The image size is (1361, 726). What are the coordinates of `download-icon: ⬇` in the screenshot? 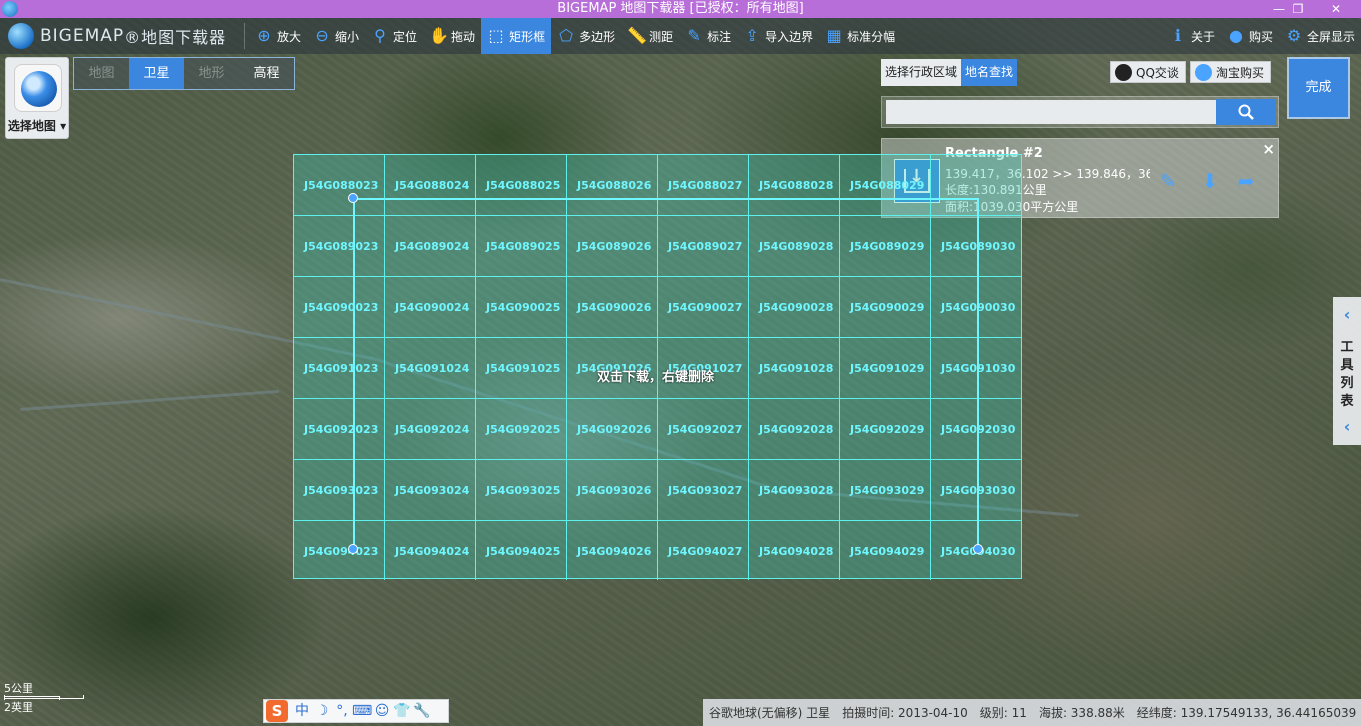 It's located at (1210, 181).